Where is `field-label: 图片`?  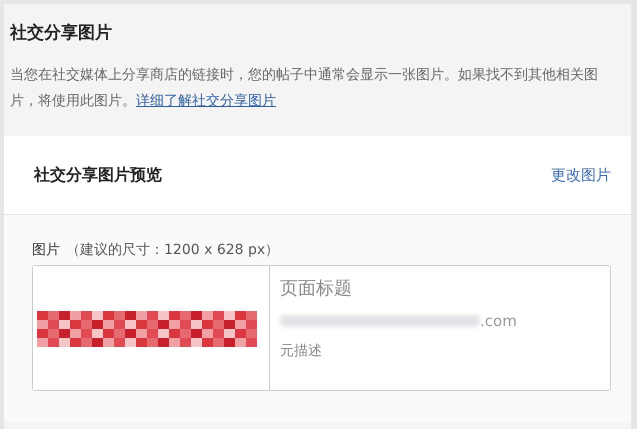 field-label: 图片 is located at coordinates (46, 250).